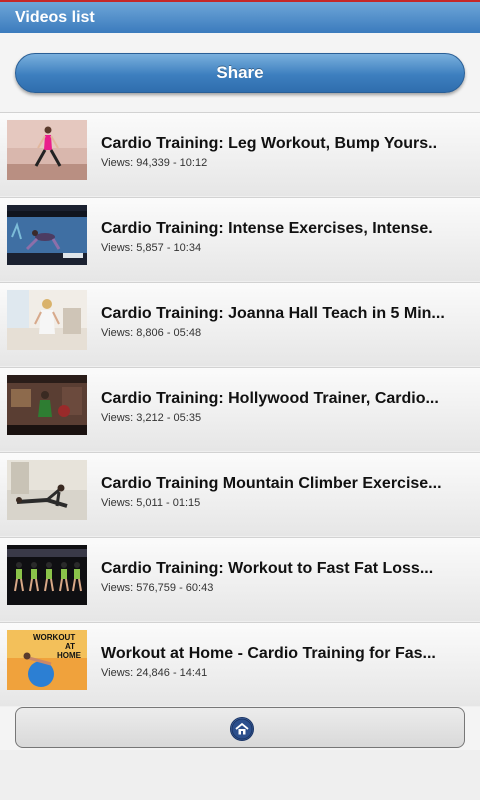 Image resolution: width=480 pixels, height=800 pixels. I want to click on video-meta: Views: 5,857 - 10:34, so click(151, 248).